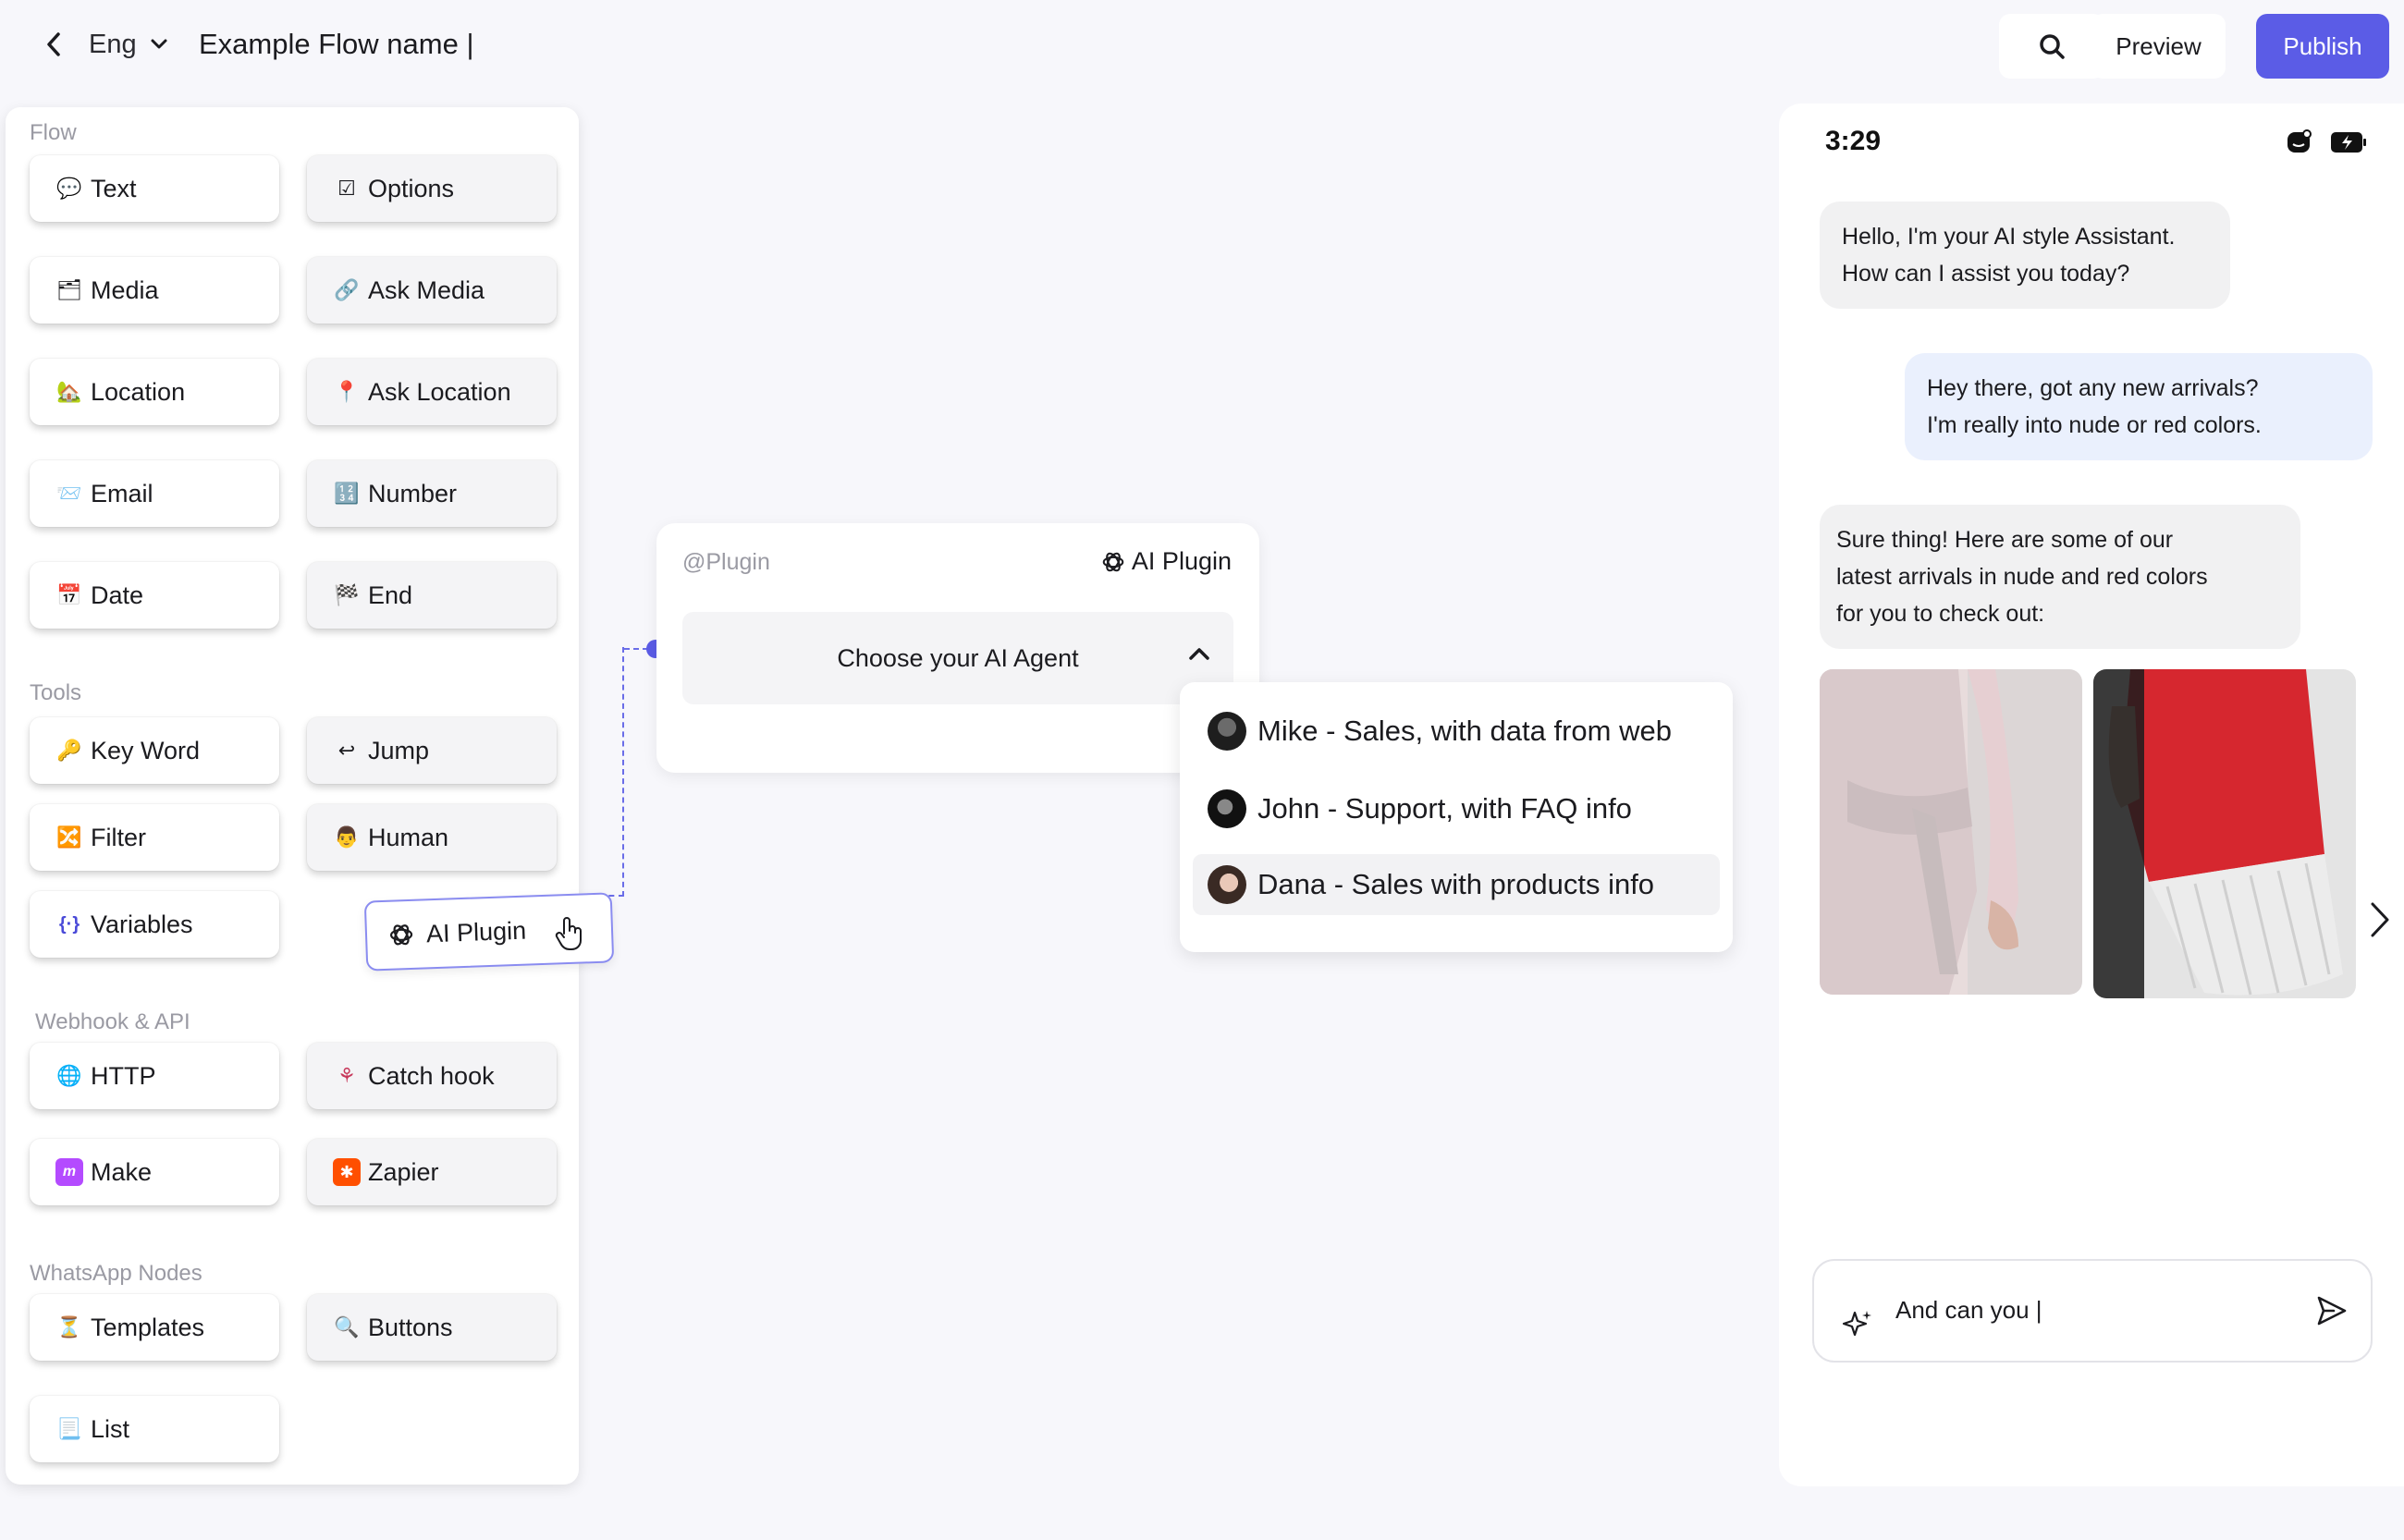 The height and width of the screenshot is (1540, 2404). Describe the element at coordinates (413, 493) in the screenshot. I see `node-label: Number` at that location.